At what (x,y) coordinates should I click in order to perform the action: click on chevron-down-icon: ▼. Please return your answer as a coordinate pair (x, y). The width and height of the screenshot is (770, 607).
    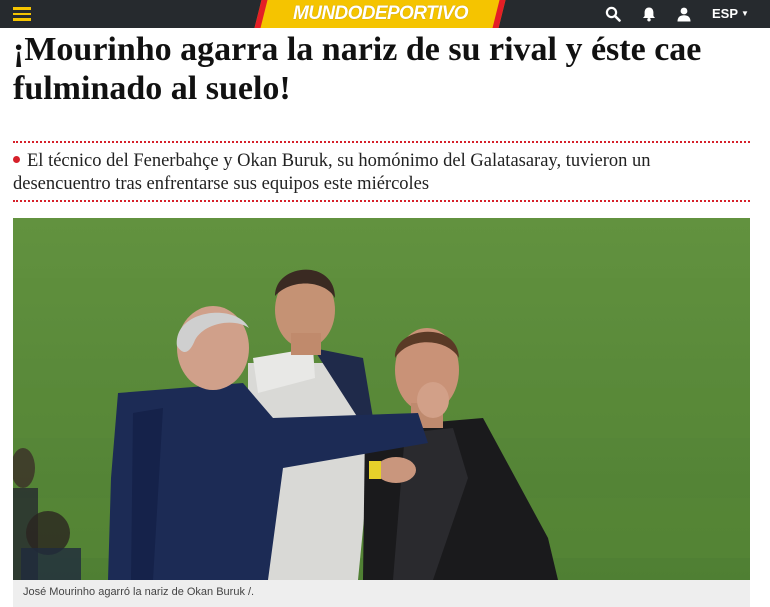
    Looking at the image, I should click on (745, 13).